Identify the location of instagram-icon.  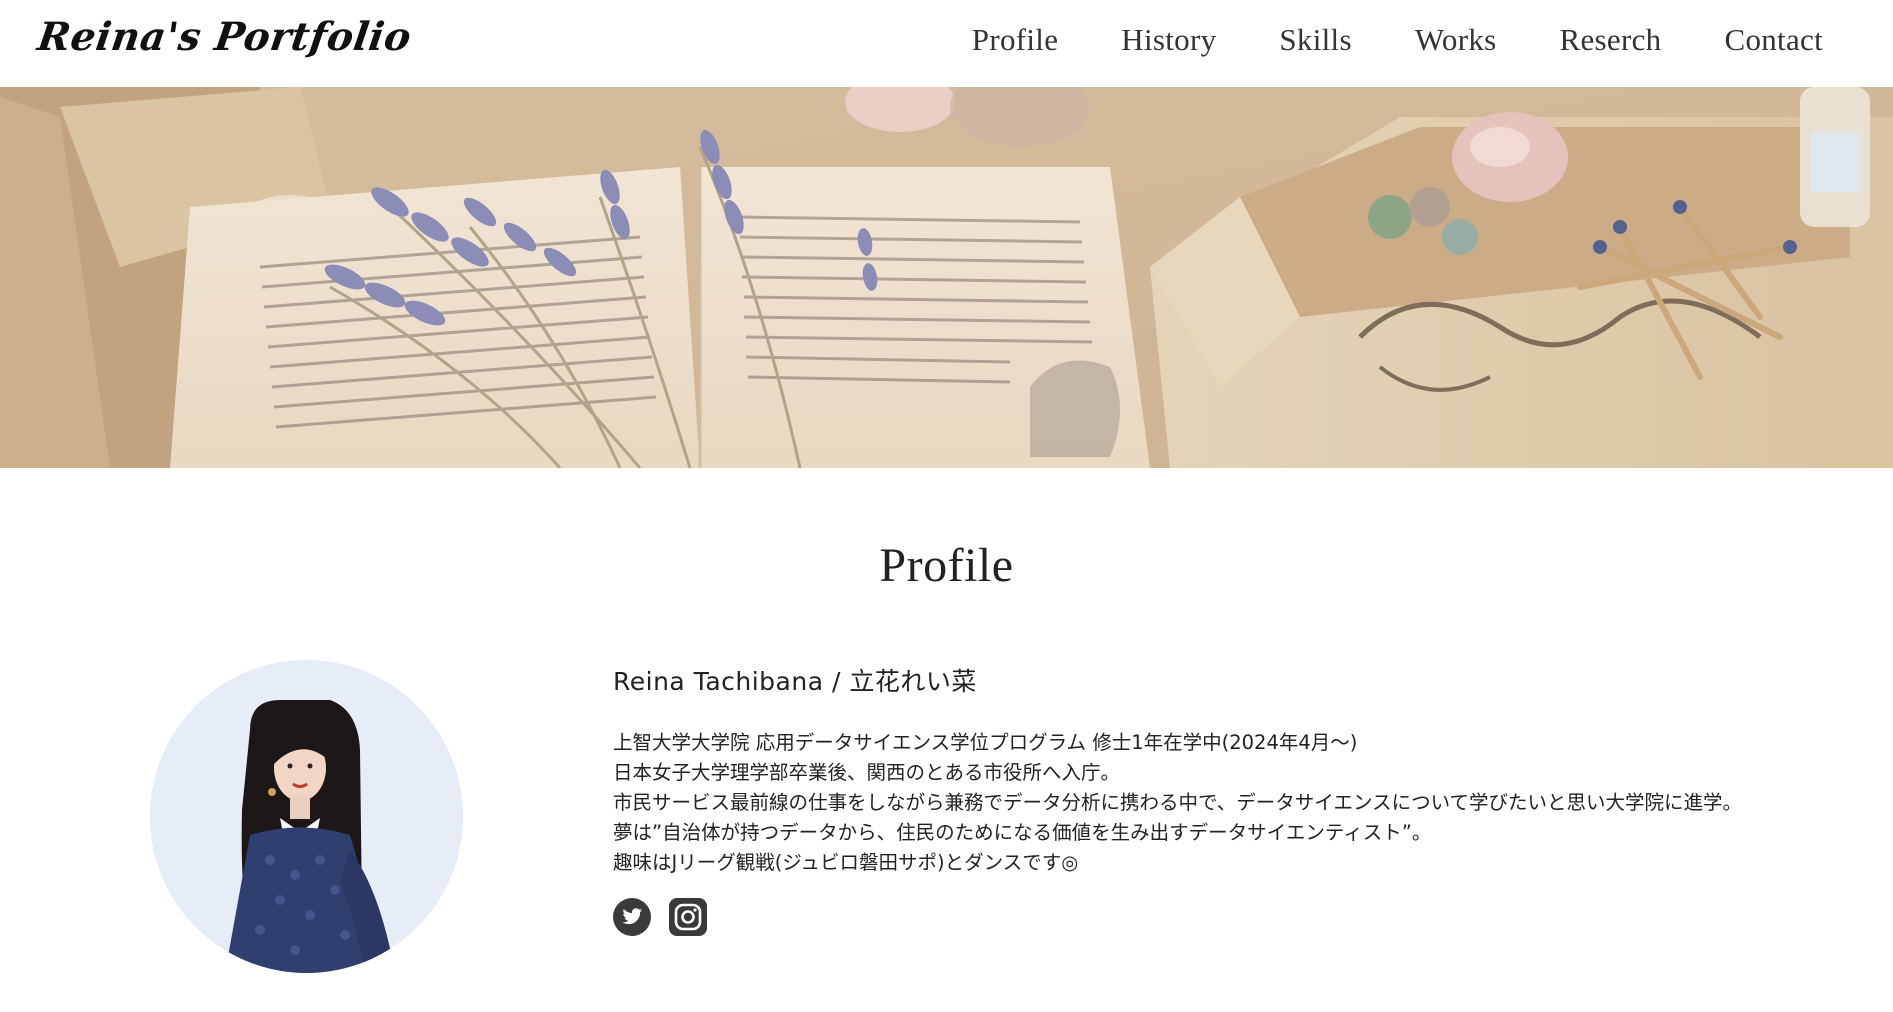
(688, 917).